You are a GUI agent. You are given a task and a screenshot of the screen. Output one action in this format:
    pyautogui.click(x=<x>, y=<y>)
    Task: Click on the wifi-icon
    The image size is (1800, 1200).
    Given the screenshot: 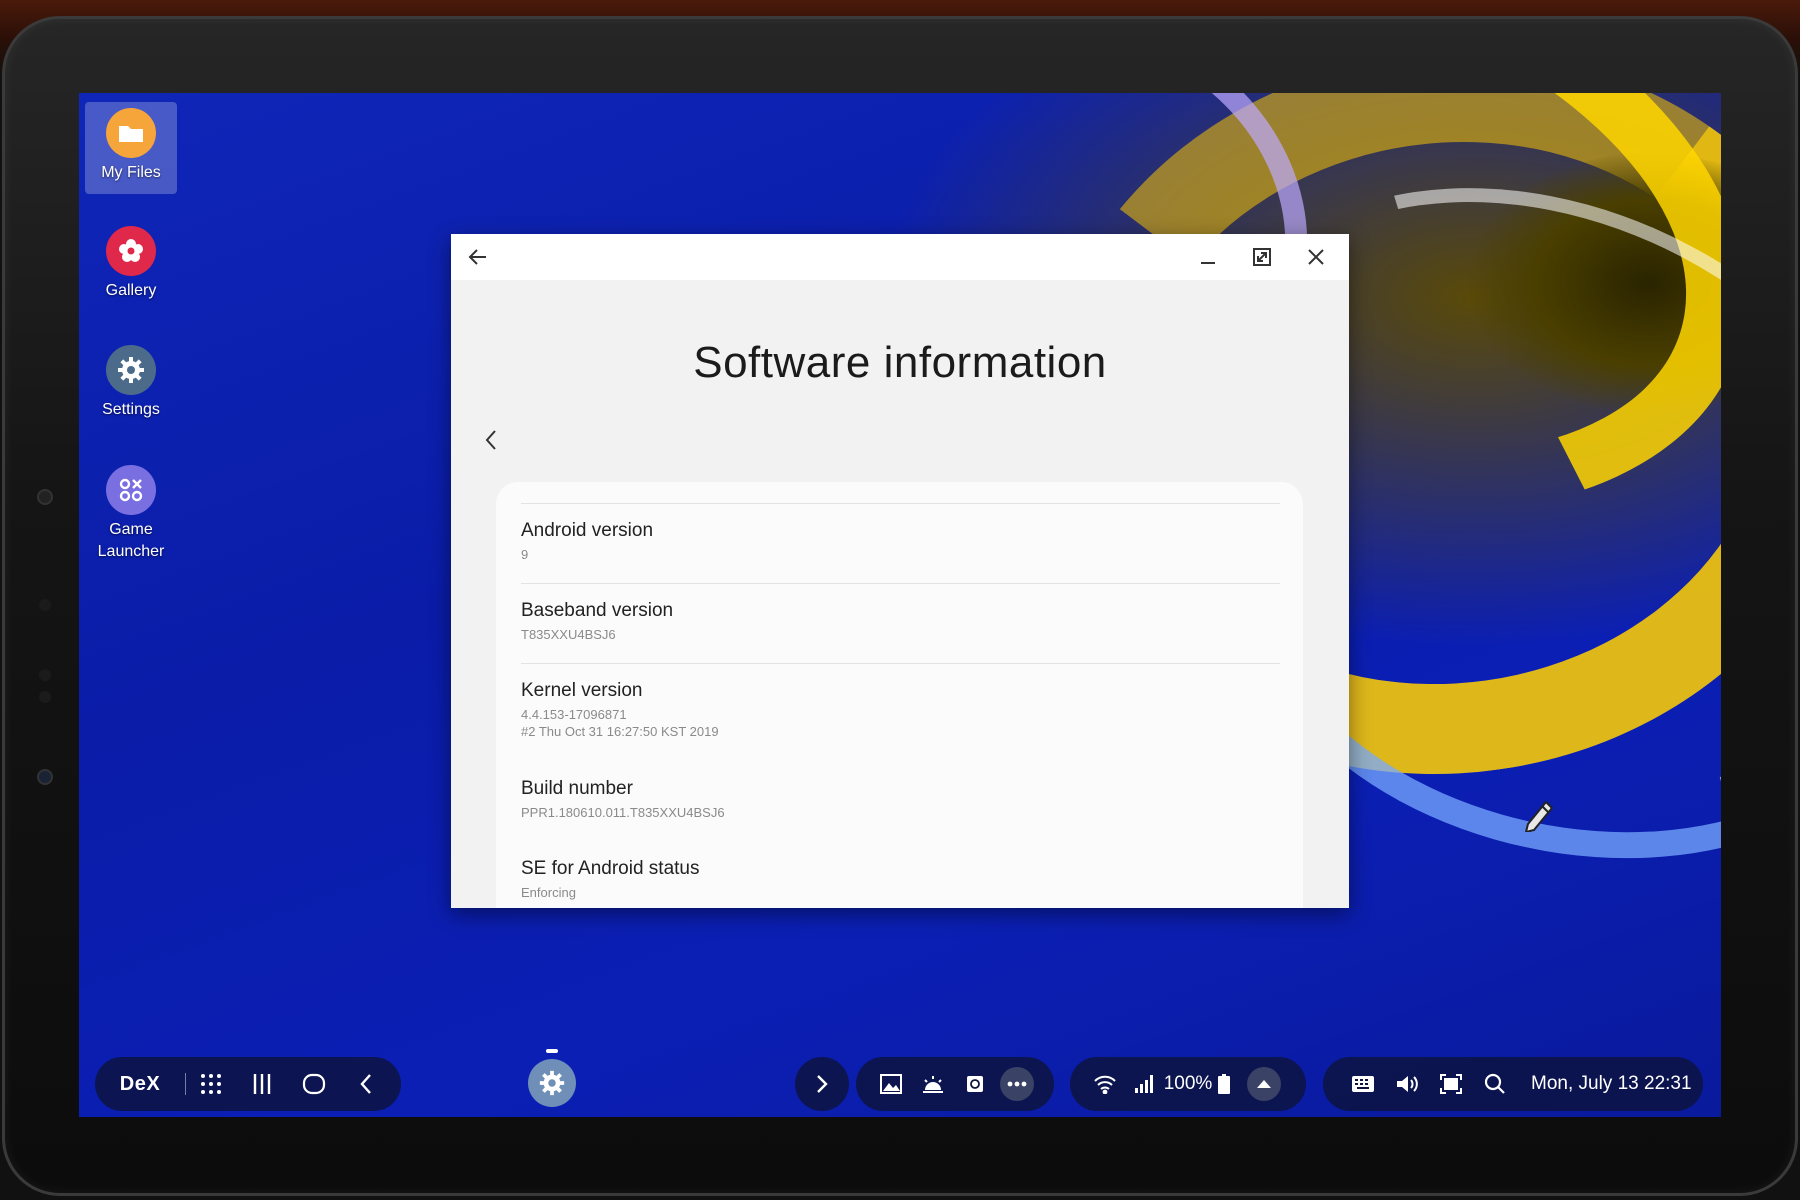 What is the action you would take?
    pyautogui.click(x=1105, y=1084)
    